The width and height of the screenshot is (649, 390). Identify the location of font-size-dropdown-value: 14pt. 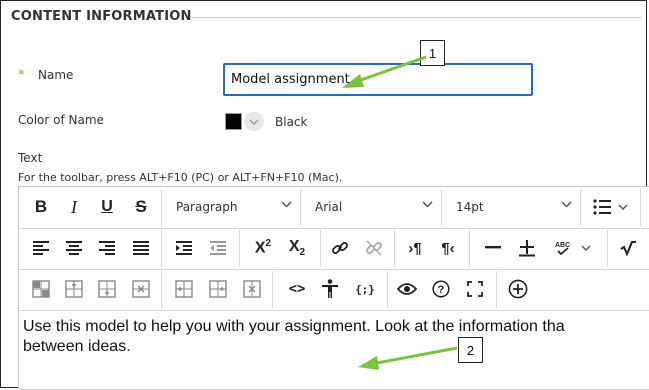
(470, 207).